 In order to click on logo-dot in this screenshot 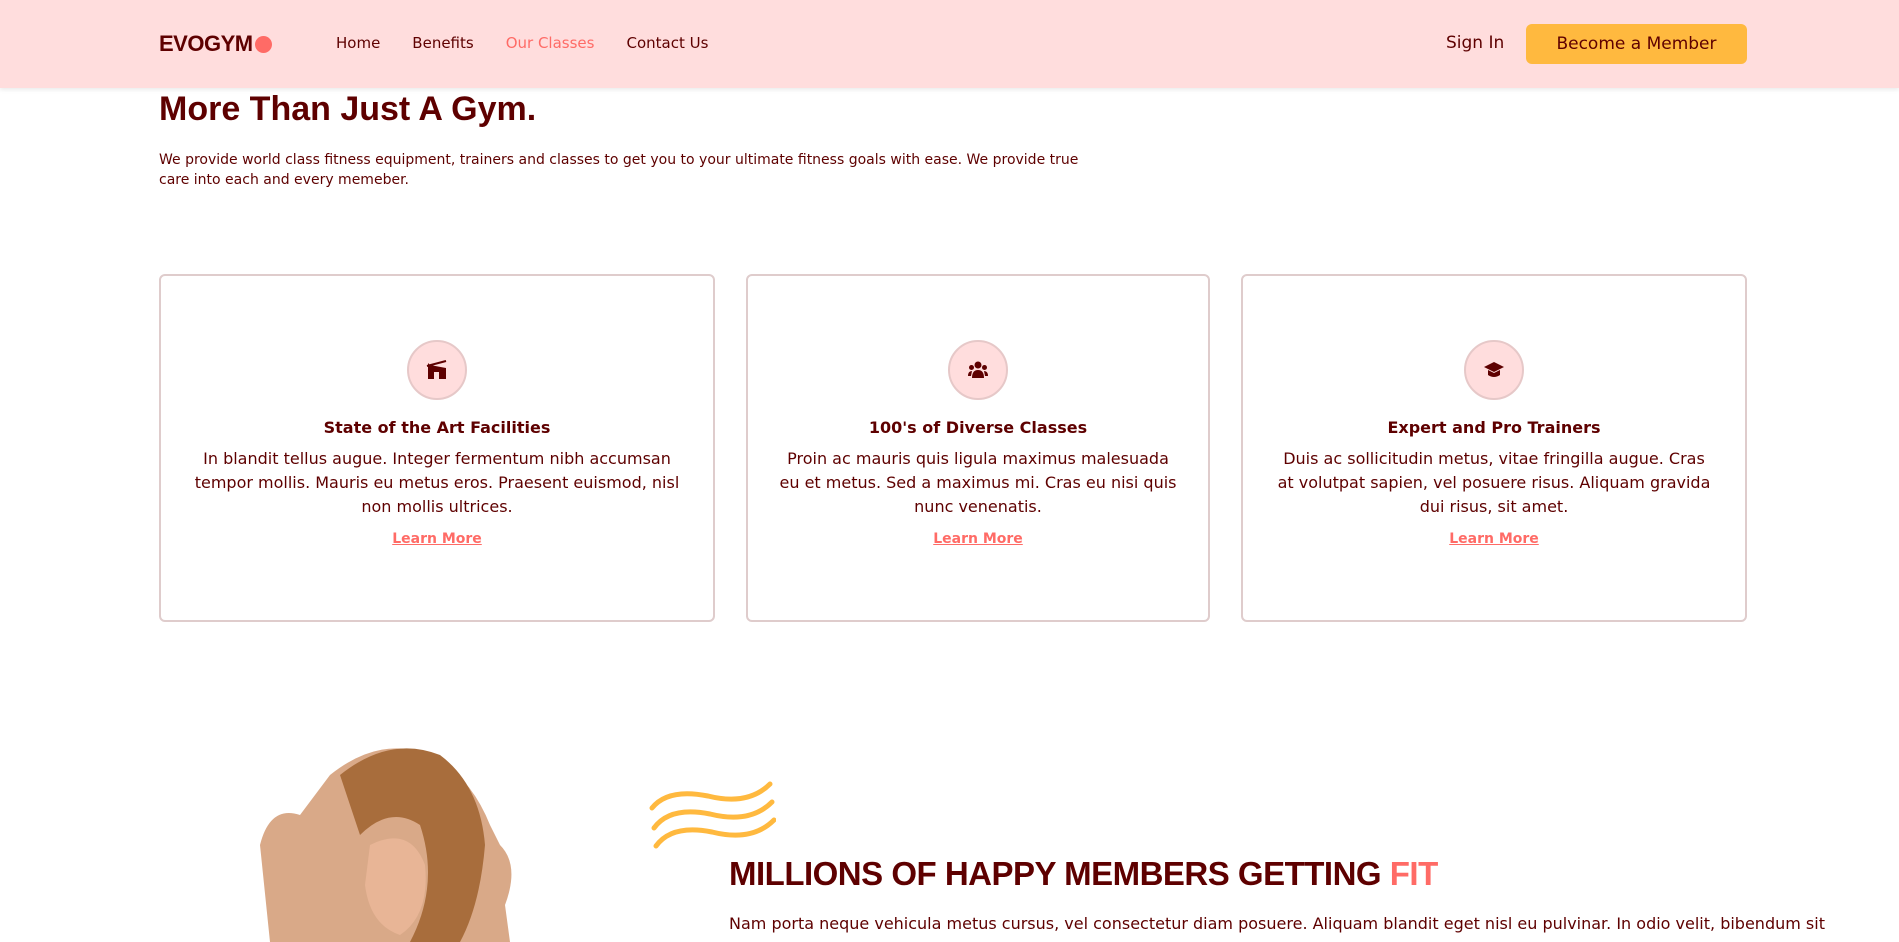, I will do `click(263, 44)`.